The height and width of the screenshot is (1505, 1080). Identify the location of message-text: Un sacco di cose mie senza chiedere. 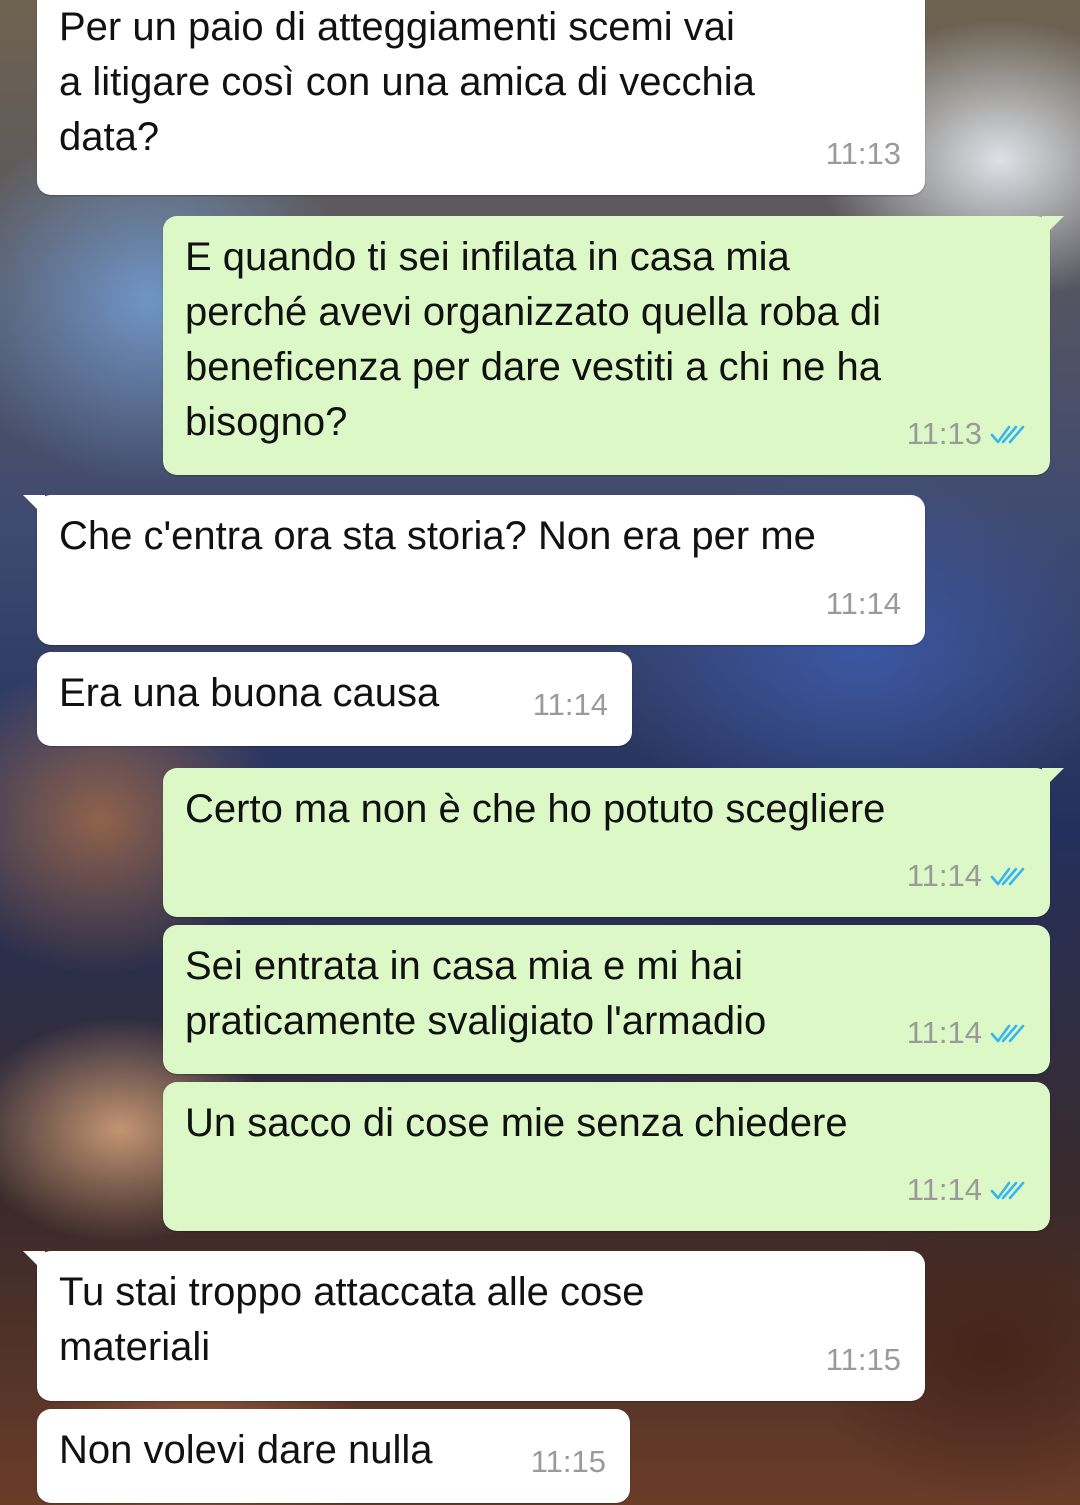
(516, 1123).